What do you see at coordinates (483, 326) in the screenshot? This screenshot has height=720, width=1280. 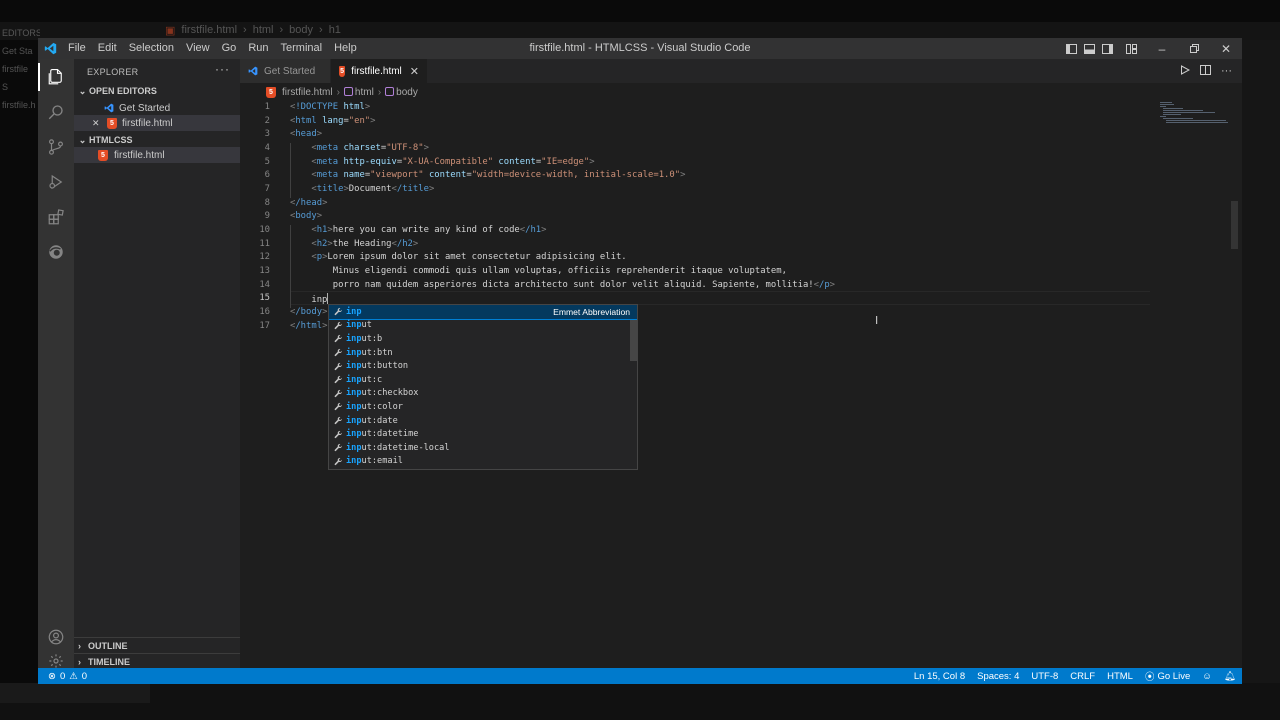 I see `suggestion-item: input` at bounding box center [483, 326].